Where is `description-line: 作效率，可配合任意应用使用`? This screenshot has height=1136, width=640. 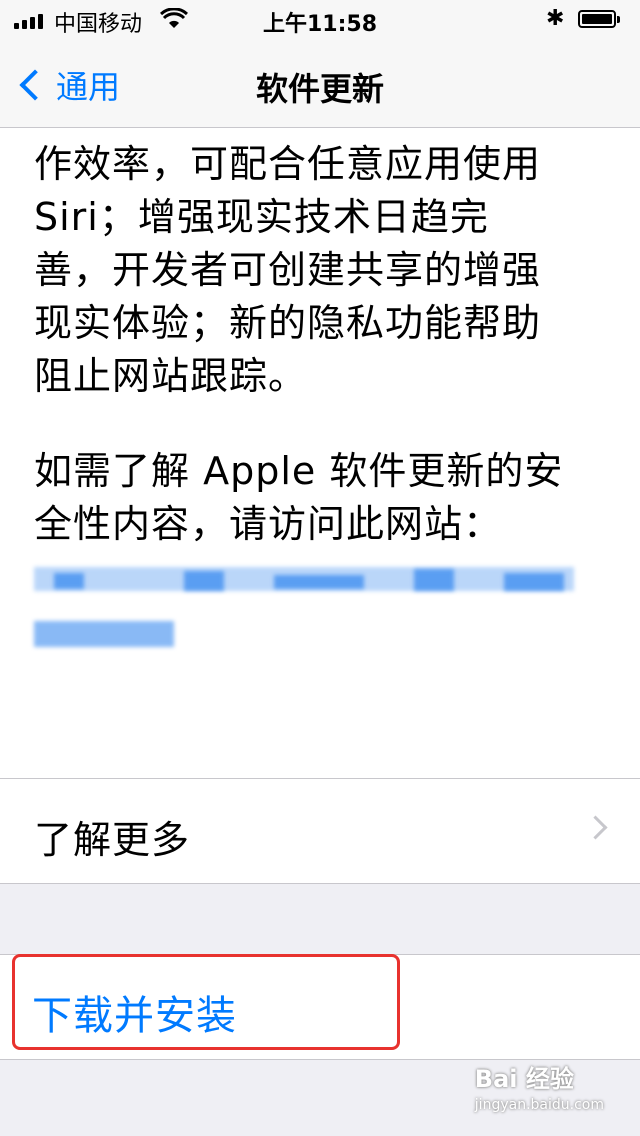 description-line: 作效率，可配合任意应用使用 is located at coordinates (288, 164).